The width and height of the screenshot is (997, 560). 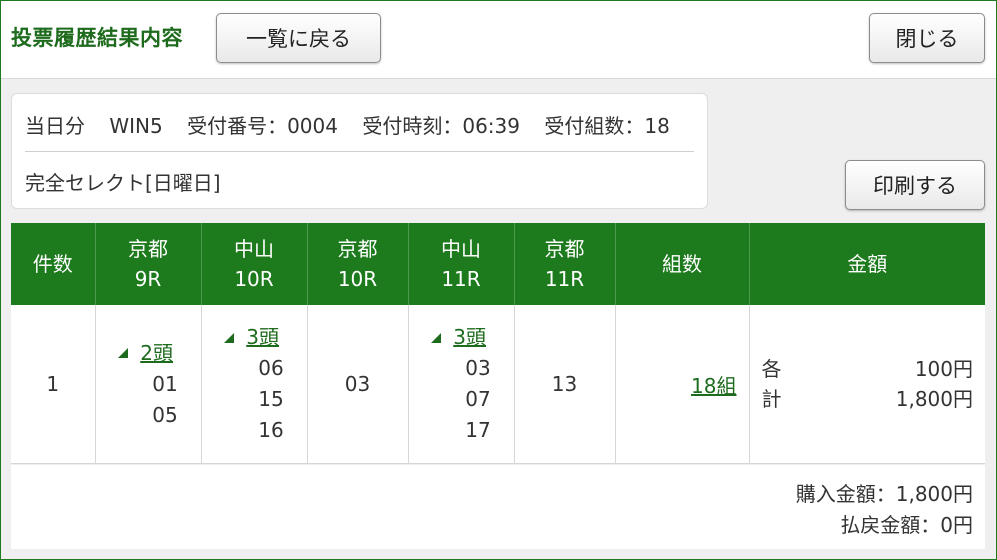 I want to click on race-5-cell: 13, so click(x=564, y=384).